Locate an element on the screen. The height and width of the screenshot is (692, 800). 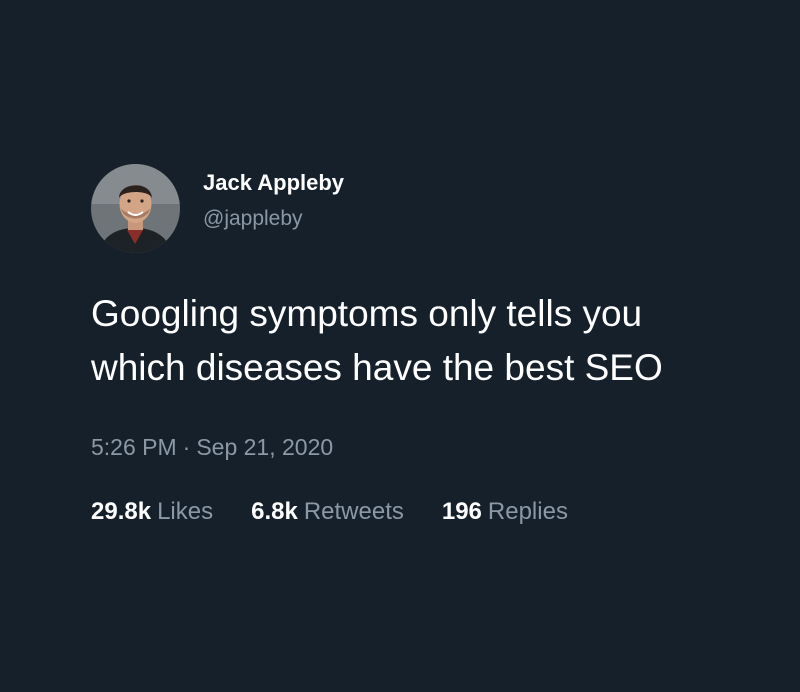
author-names: Jack Appleby @jappleby is located at coordinates (273, 201).